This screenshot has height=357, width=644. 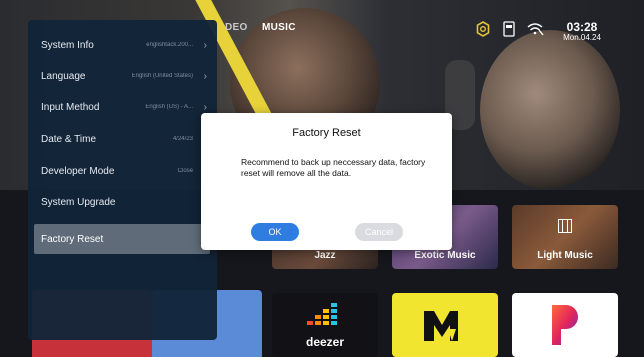 What do you see at coordinates (535, 29) in the screenshot?
I see `wifi-disconnected-icon` at bounding box center [535, 29].